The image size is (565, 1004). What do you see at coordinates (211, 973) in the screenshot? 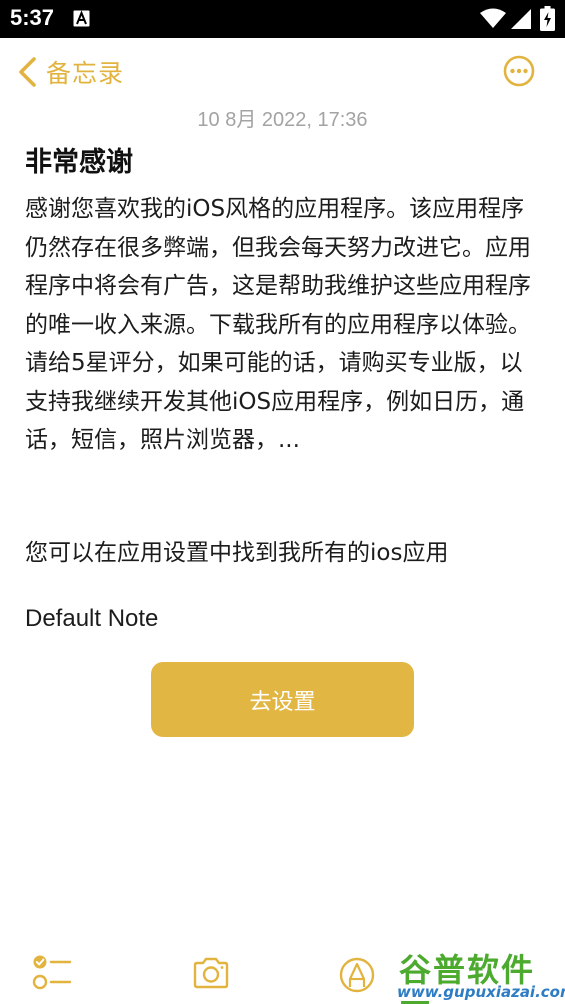
I see `camera-icon` at bounding box center [211, 973].